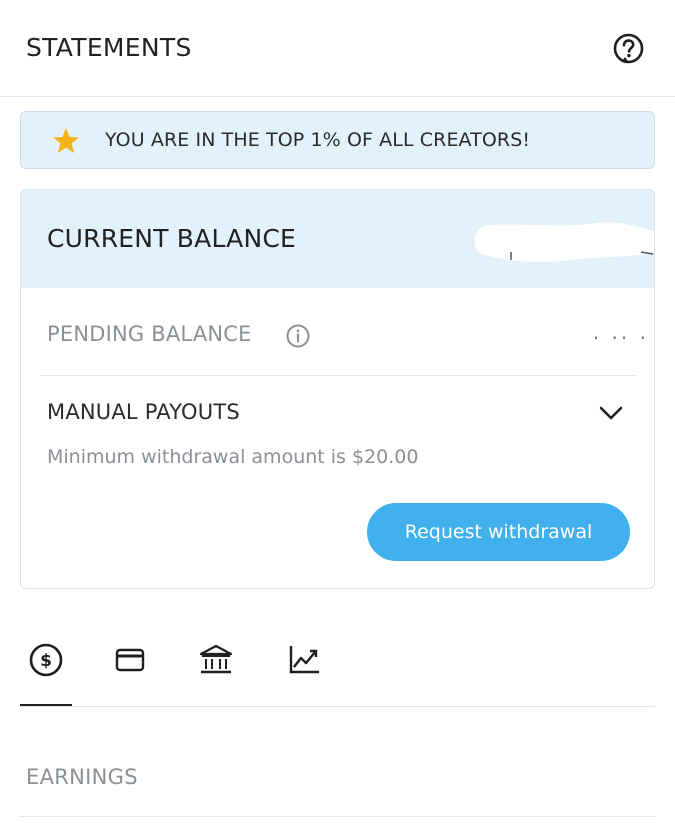 This screenshot has width=675, height=823. Describe the element at coordinates (337, 664) in the screenshot. I see `statement-tabs: $` at that location.